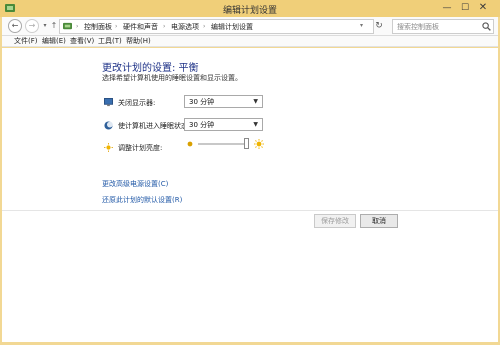 Image resolution: width=500 pixels, height=345 pixels. Describe the element at coordinates (447, 8) in the screenshot. I see `minimize-button: —` at that location.